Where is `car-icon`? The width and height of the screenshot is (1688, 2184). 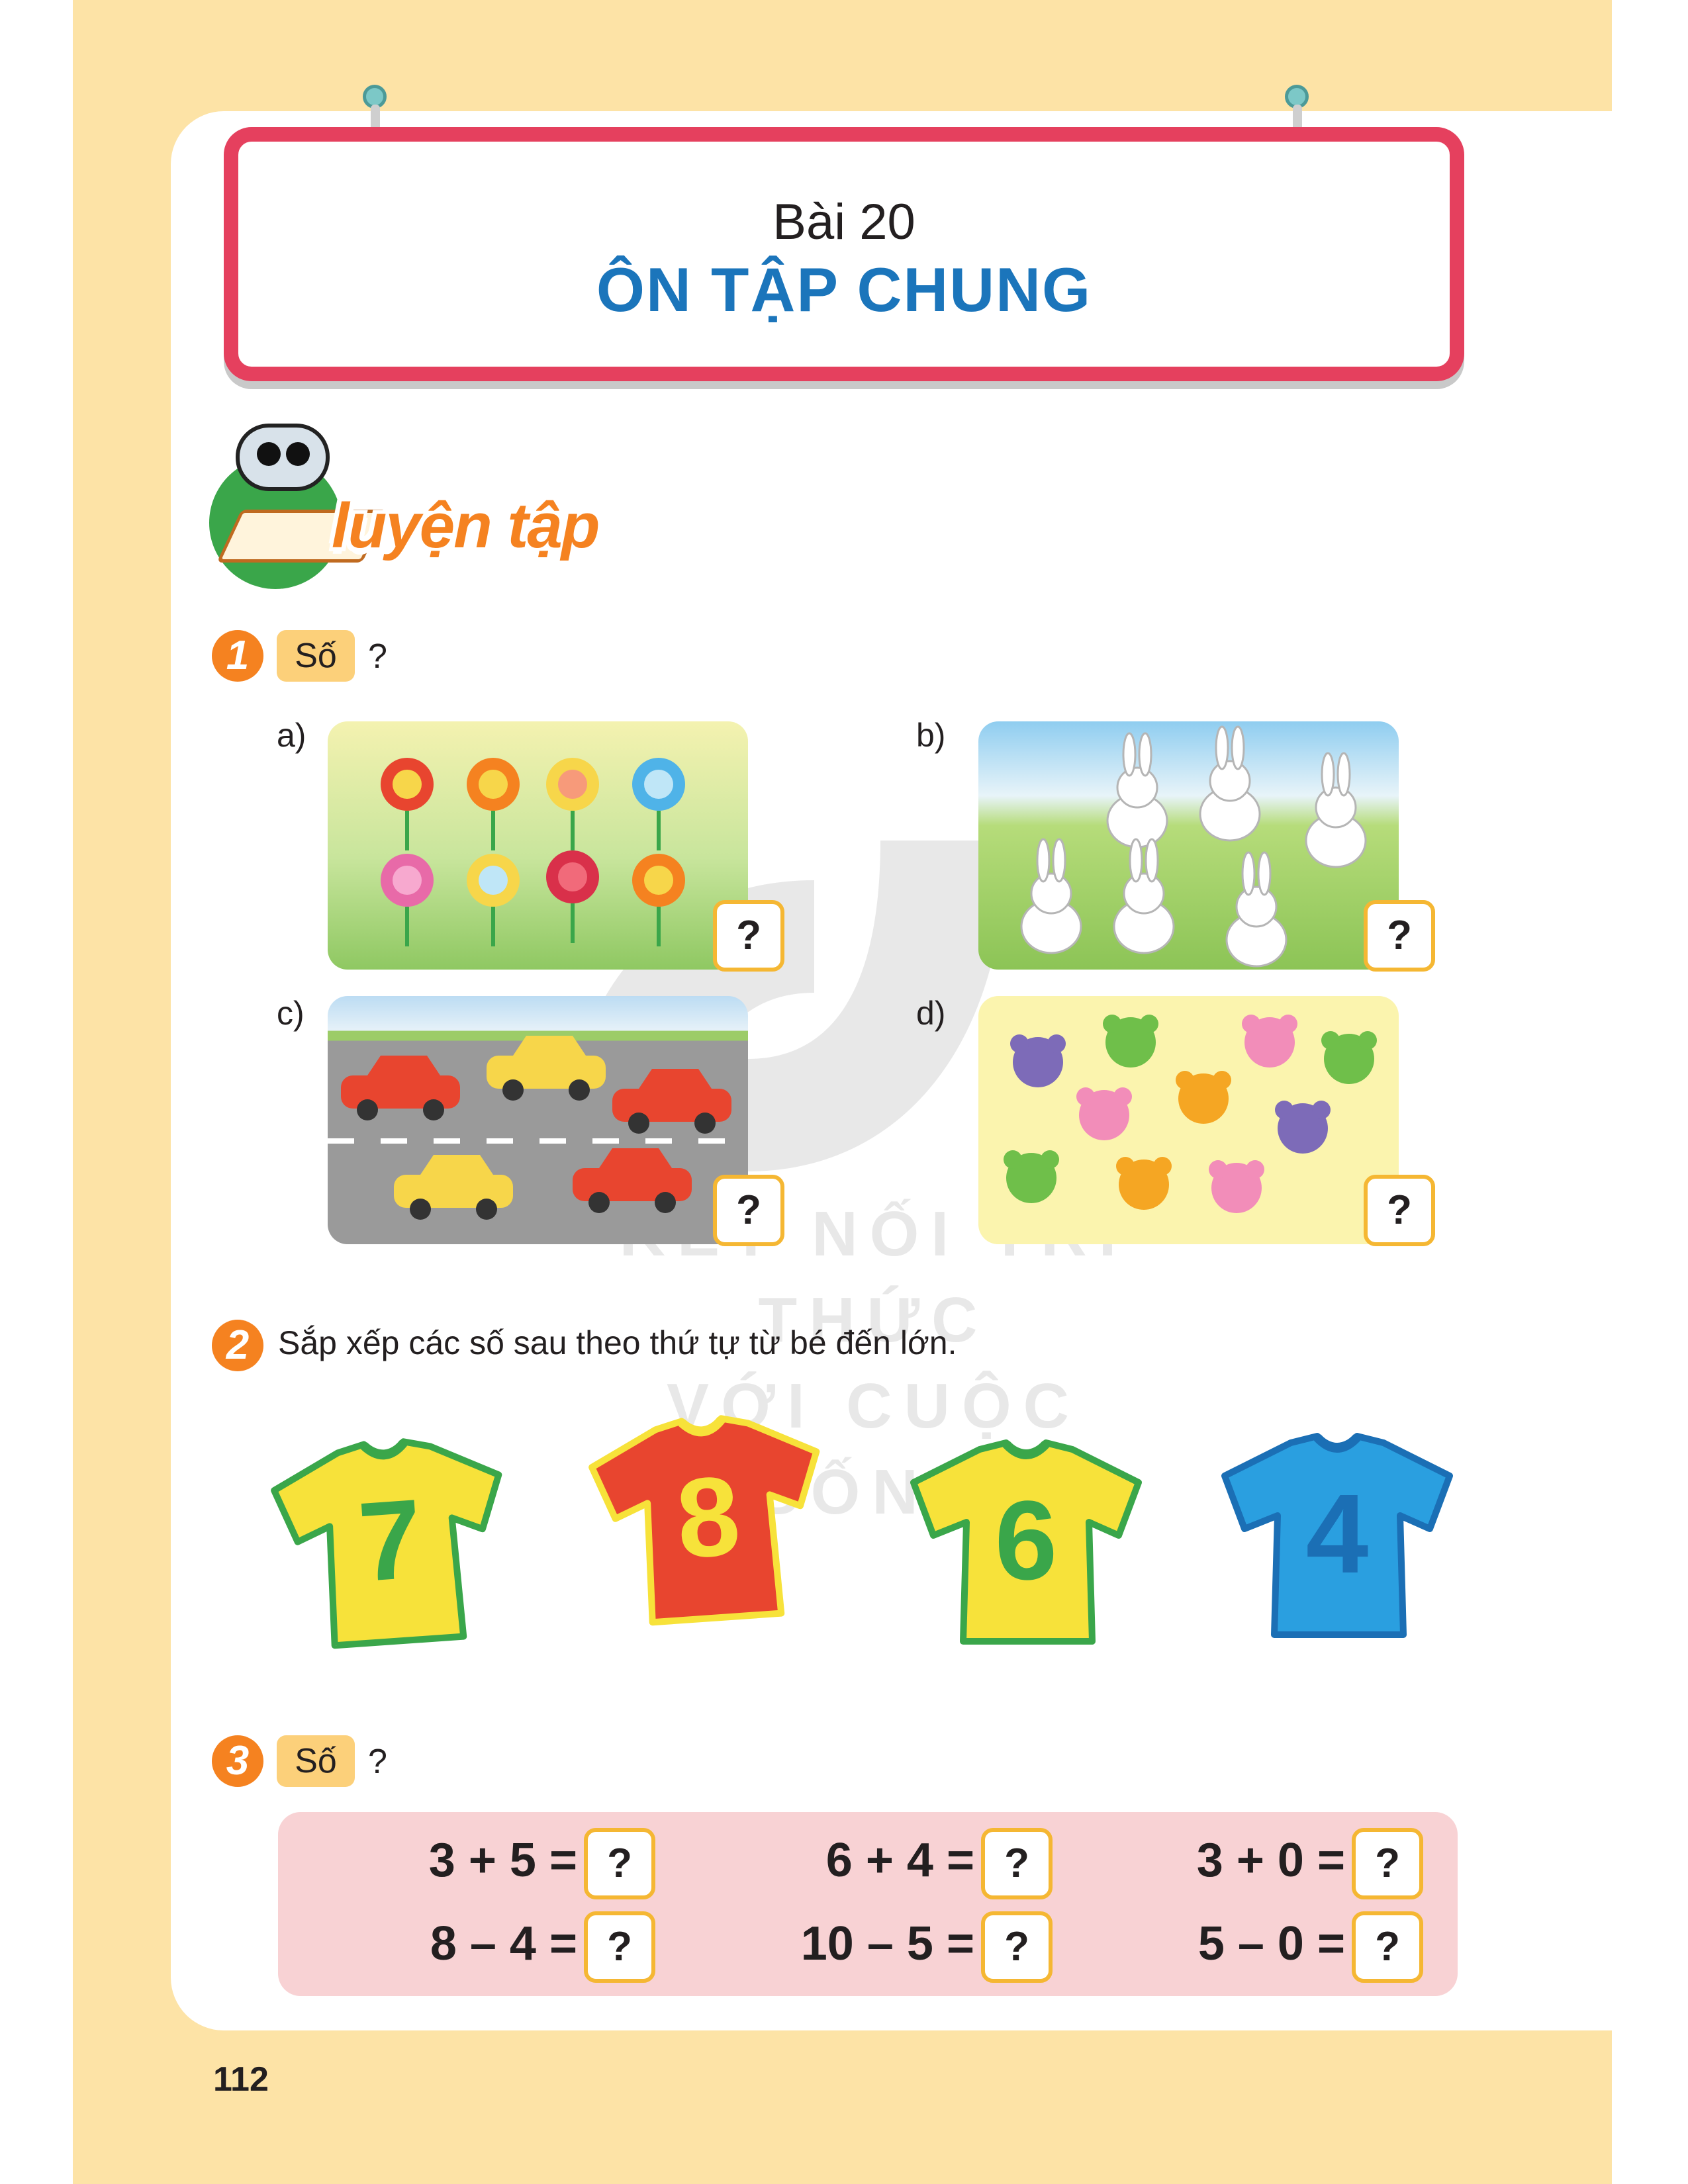
car-icon is located at coordinates (536, 1128).